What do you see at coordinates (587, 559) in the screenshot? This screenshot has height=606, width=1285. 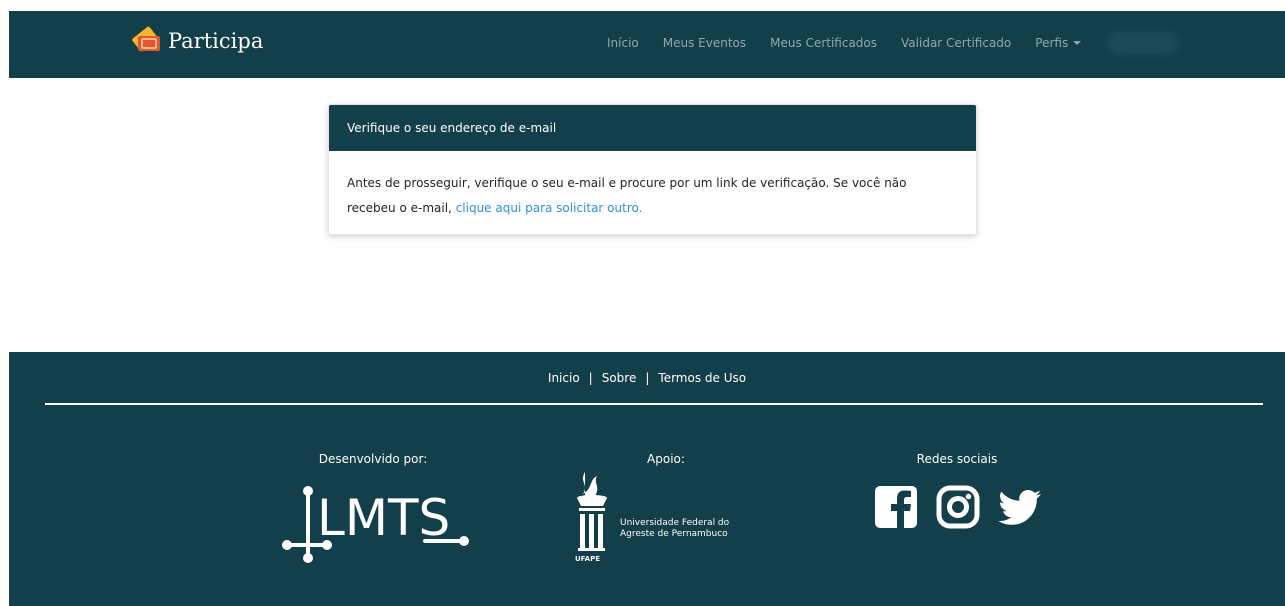 I see `ufape-abbrev: UFAPE` at bounding box center [587, 559].